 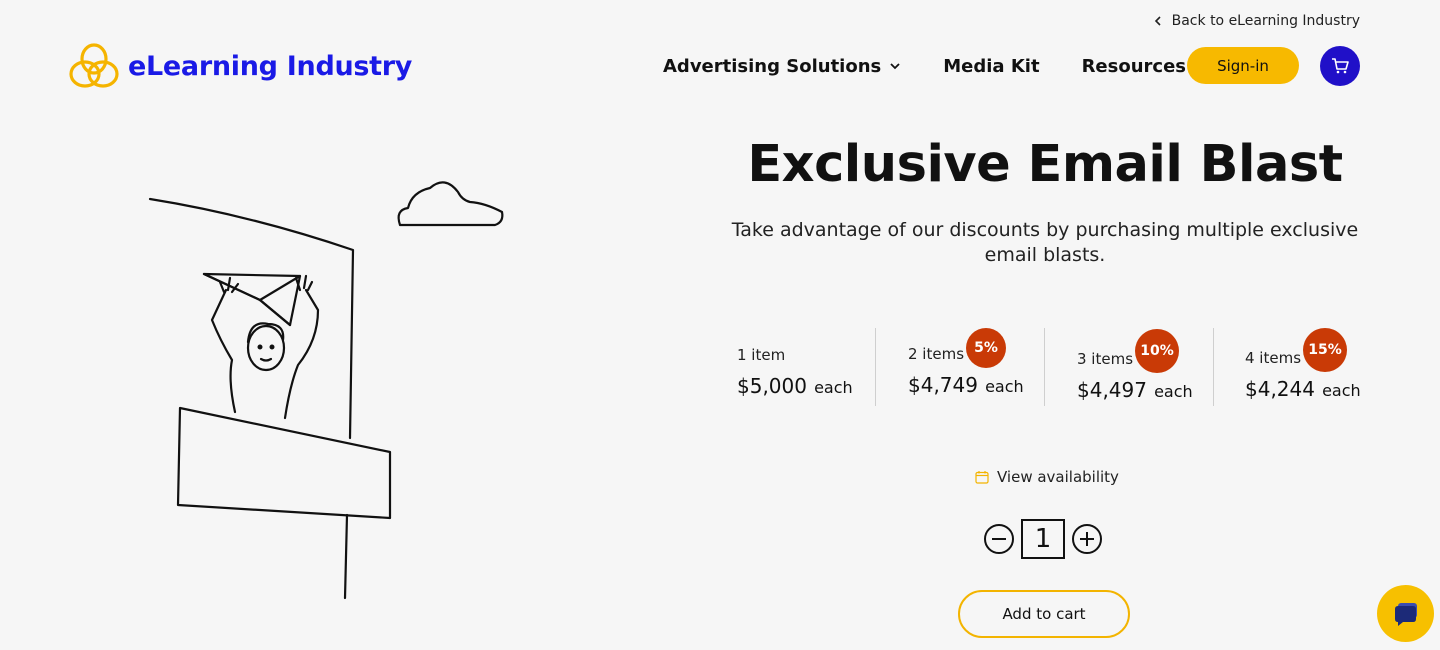 I want to click on add-to-cart-button: Add to cart, so click(x=1044, y=614).